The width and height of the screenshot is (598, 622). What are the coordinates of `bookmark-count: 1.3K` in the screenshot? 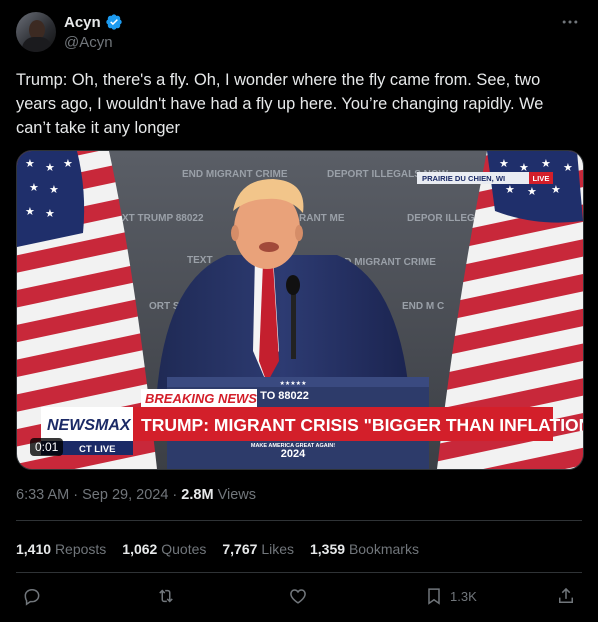 It's located at (463, 596).